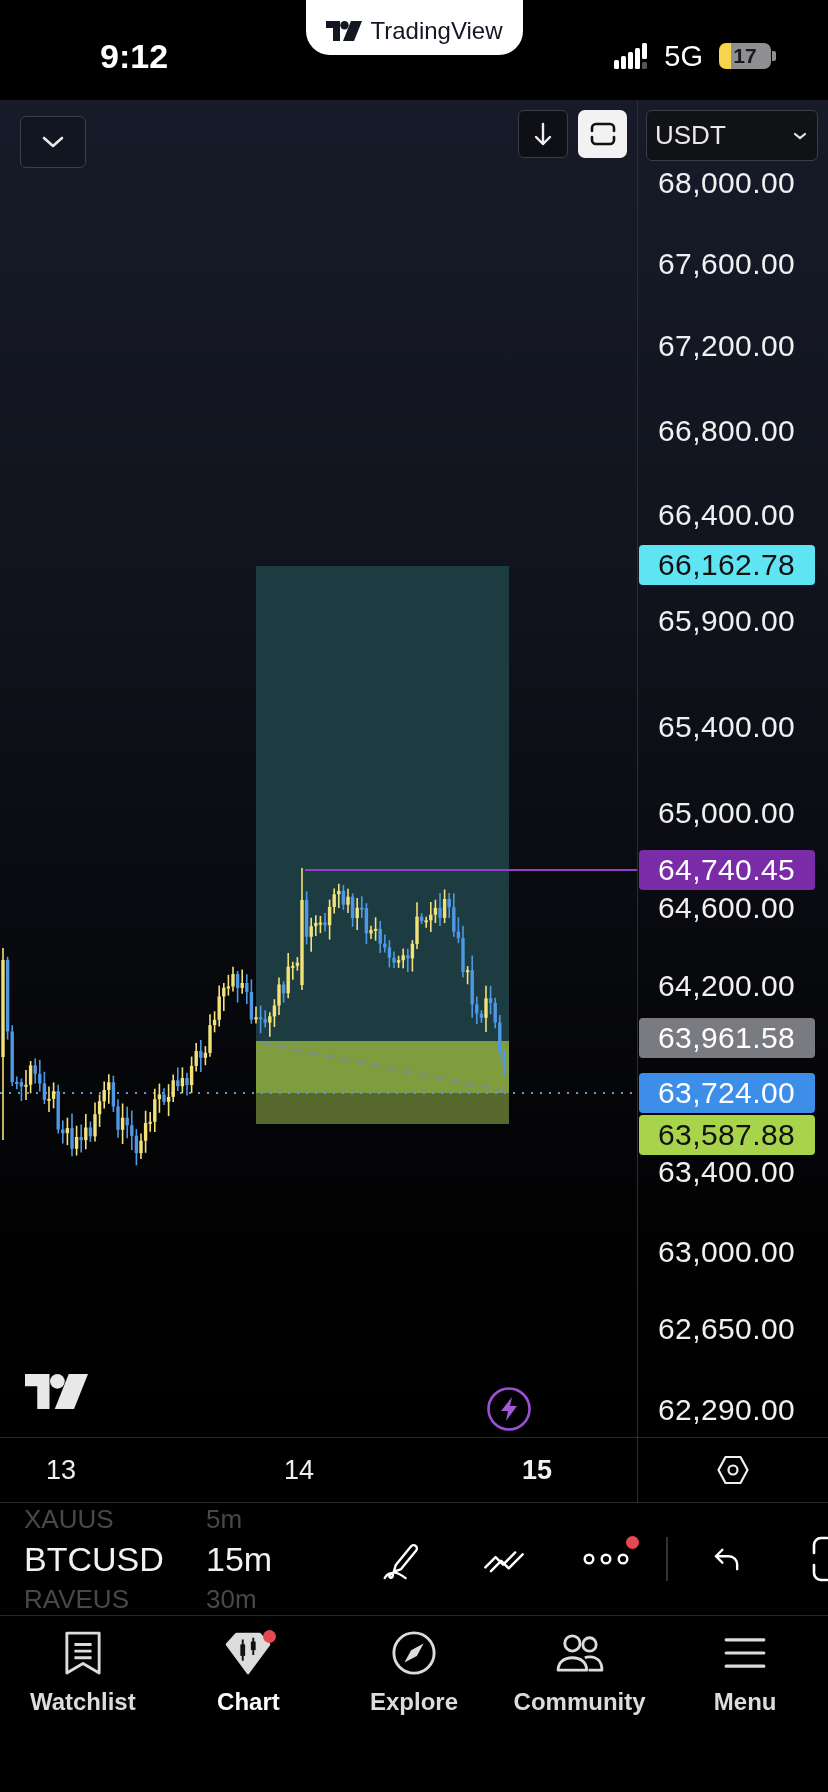 This screenshot has width=828, height=1792. What do you see at coordinates (733, 1470) in the screenshot?
I see `settings-icon` at bounding box center [733, 1470].